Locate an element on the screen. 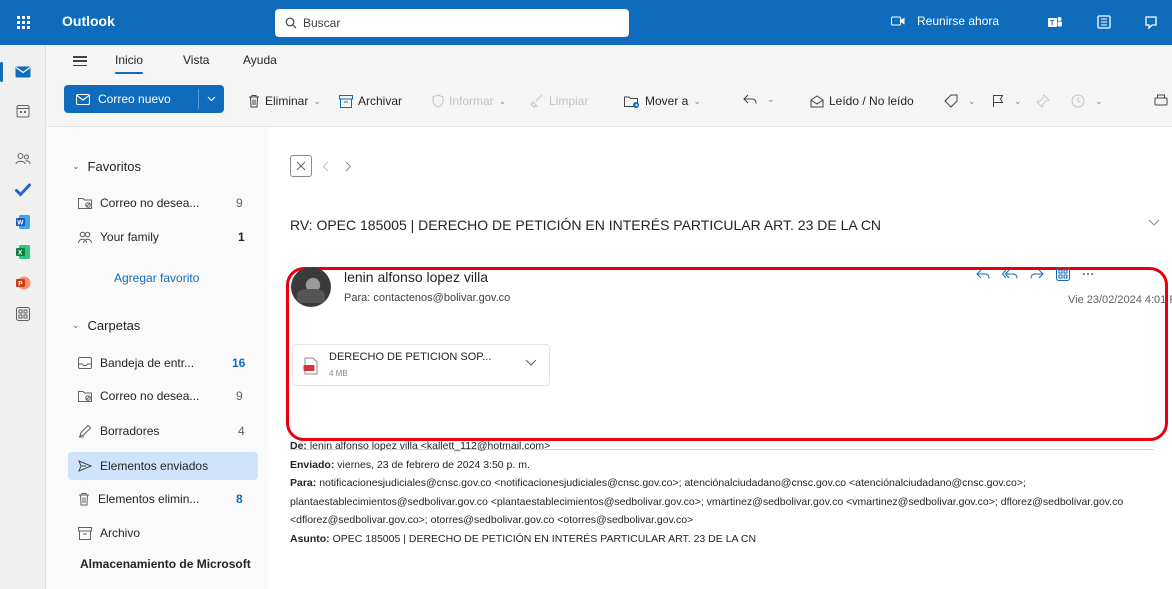 The width and height of the screenshot is (1172, 589). tab-vista: Vista is located at coordinates (196, 60).